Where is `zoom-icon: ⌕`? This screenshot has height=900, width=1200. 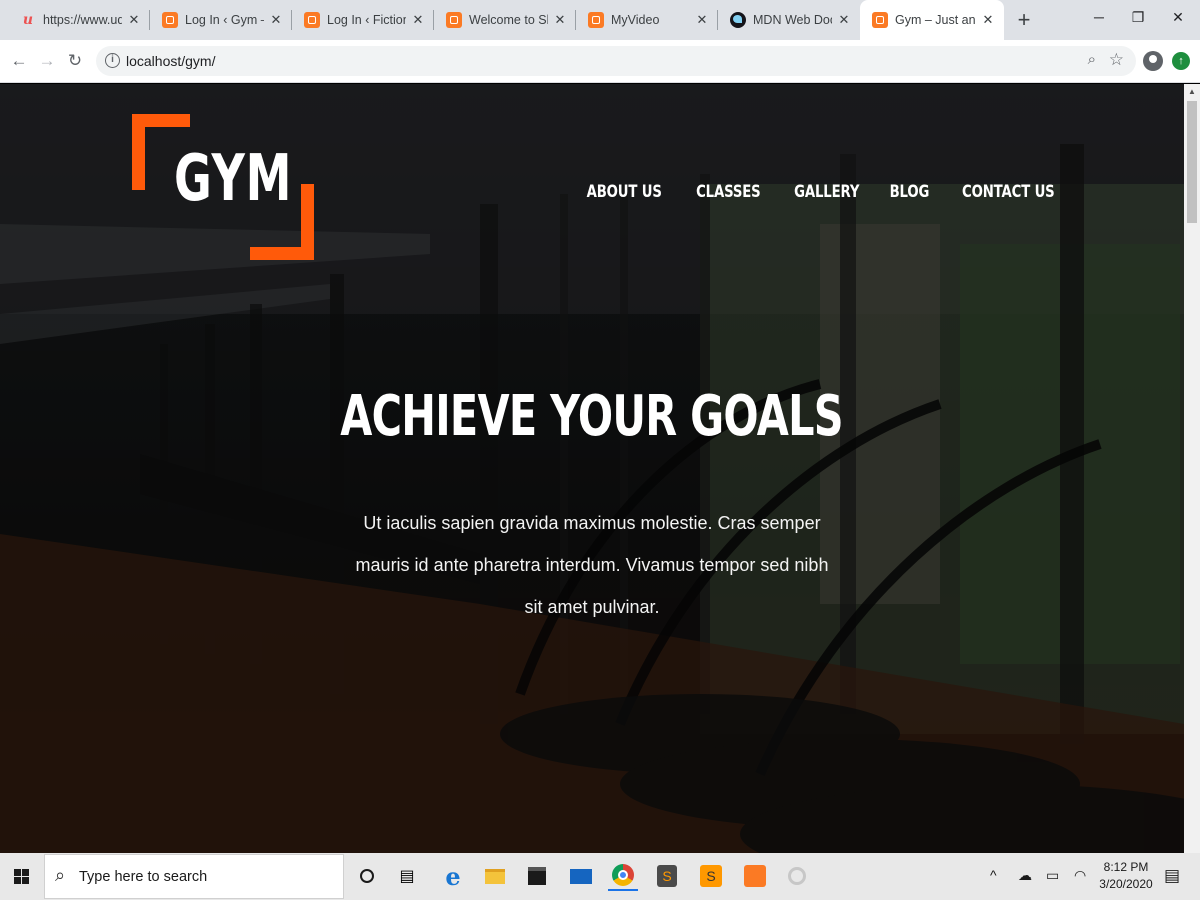 zoom-icon: ⌕ is located at coordinates (1092, 59).